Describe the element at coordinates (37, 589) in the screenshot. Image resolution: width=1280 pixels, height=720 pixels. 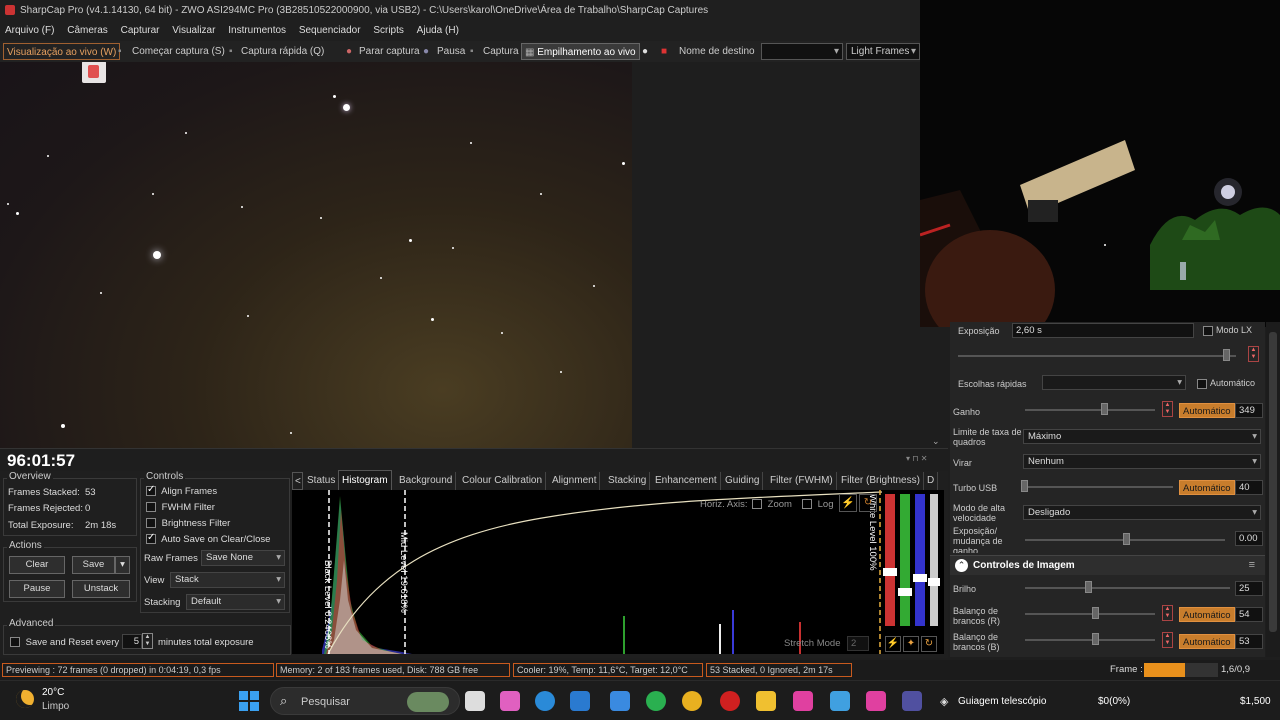
I see `pause-stack-button: Pause` at that location.